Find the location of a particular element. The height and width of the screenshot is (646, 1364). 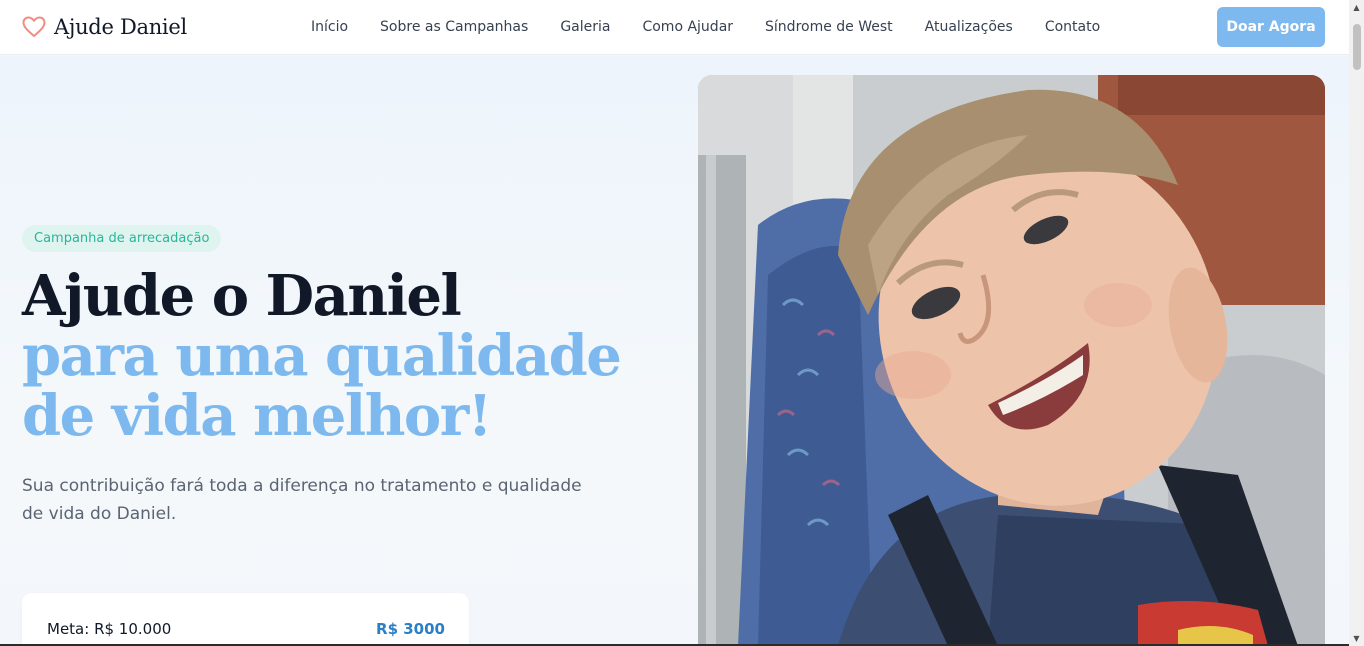

goal-label: Meta: R$ 10.000 is located at coordinates (109, 629).